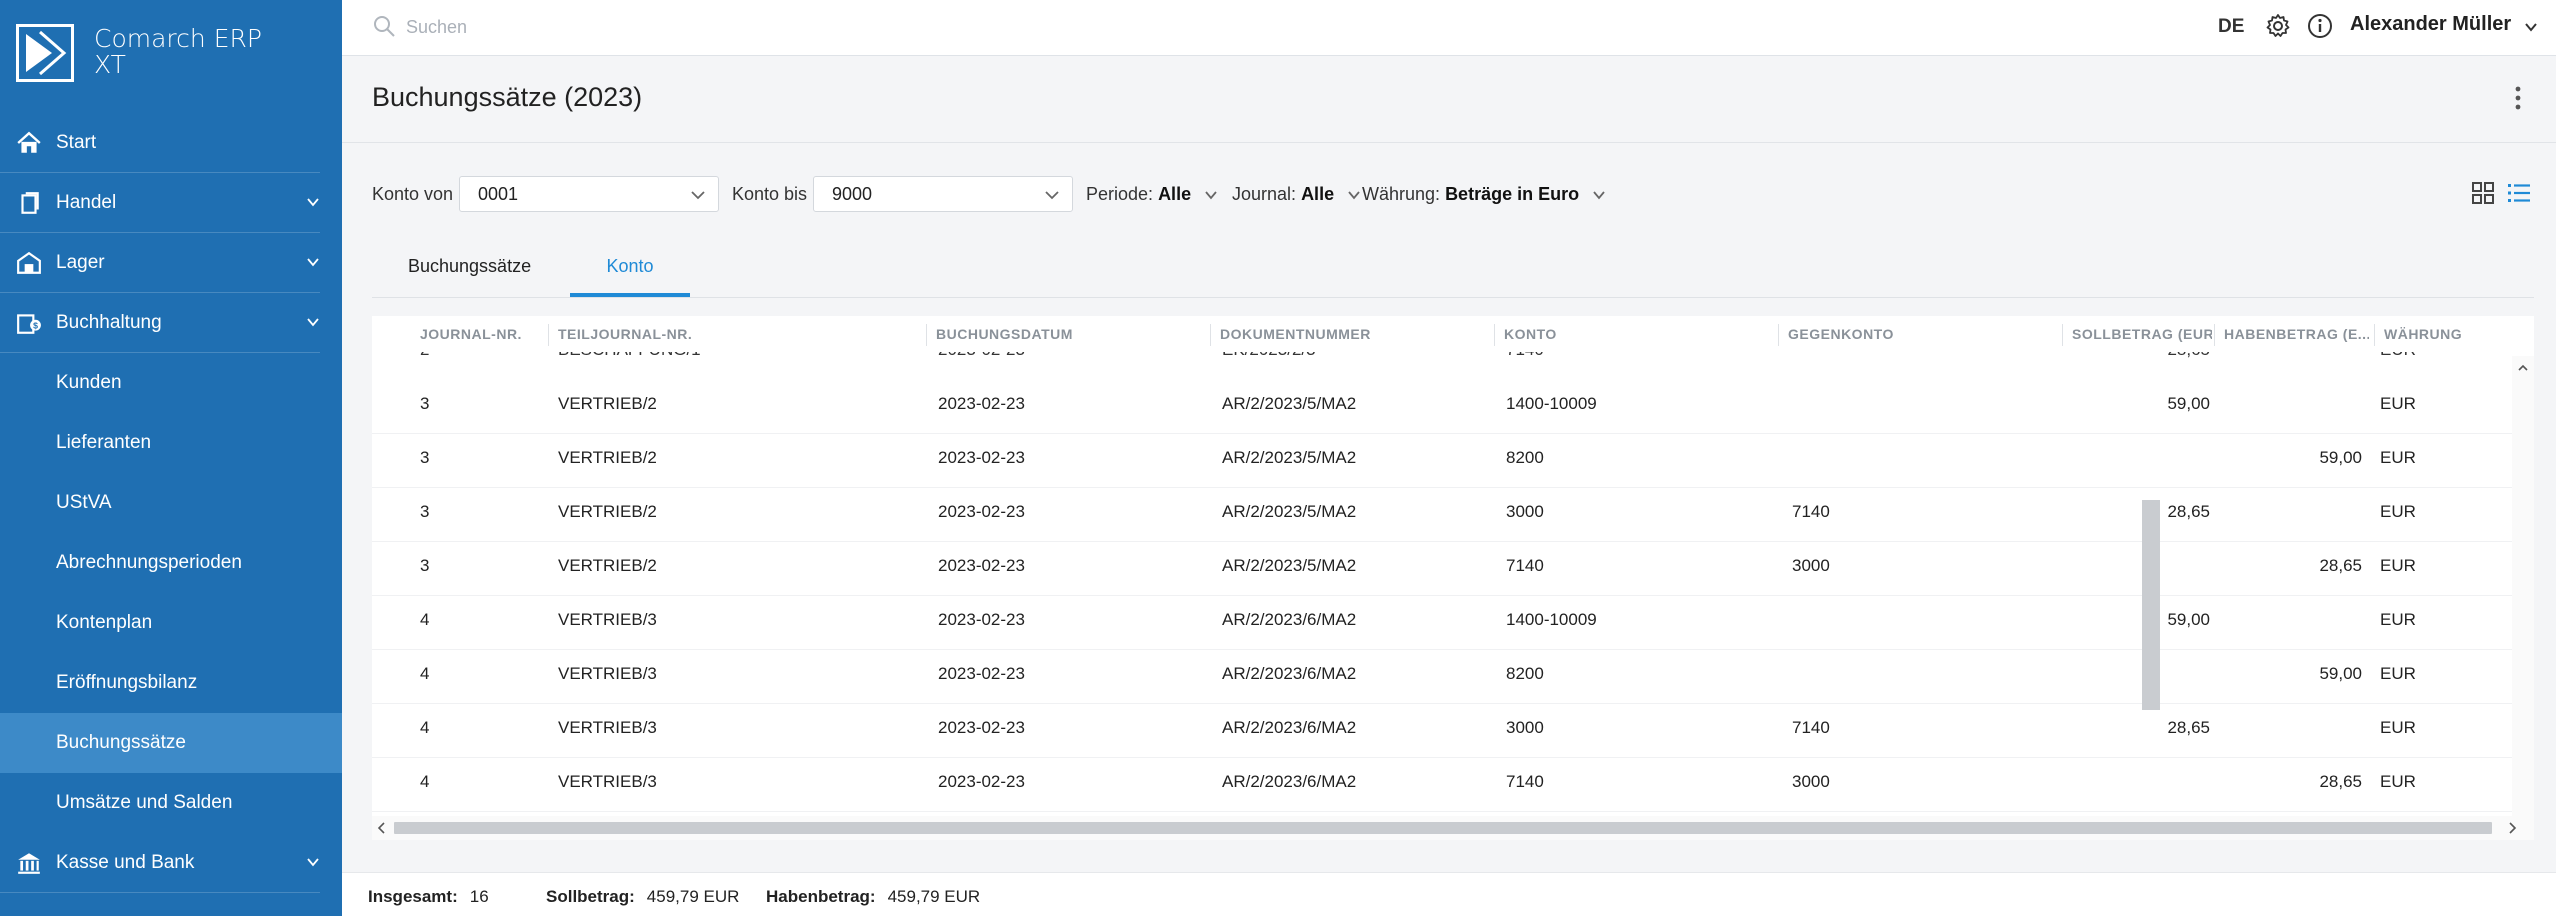  I want to click on tabs-divider, so click(1453, 297).